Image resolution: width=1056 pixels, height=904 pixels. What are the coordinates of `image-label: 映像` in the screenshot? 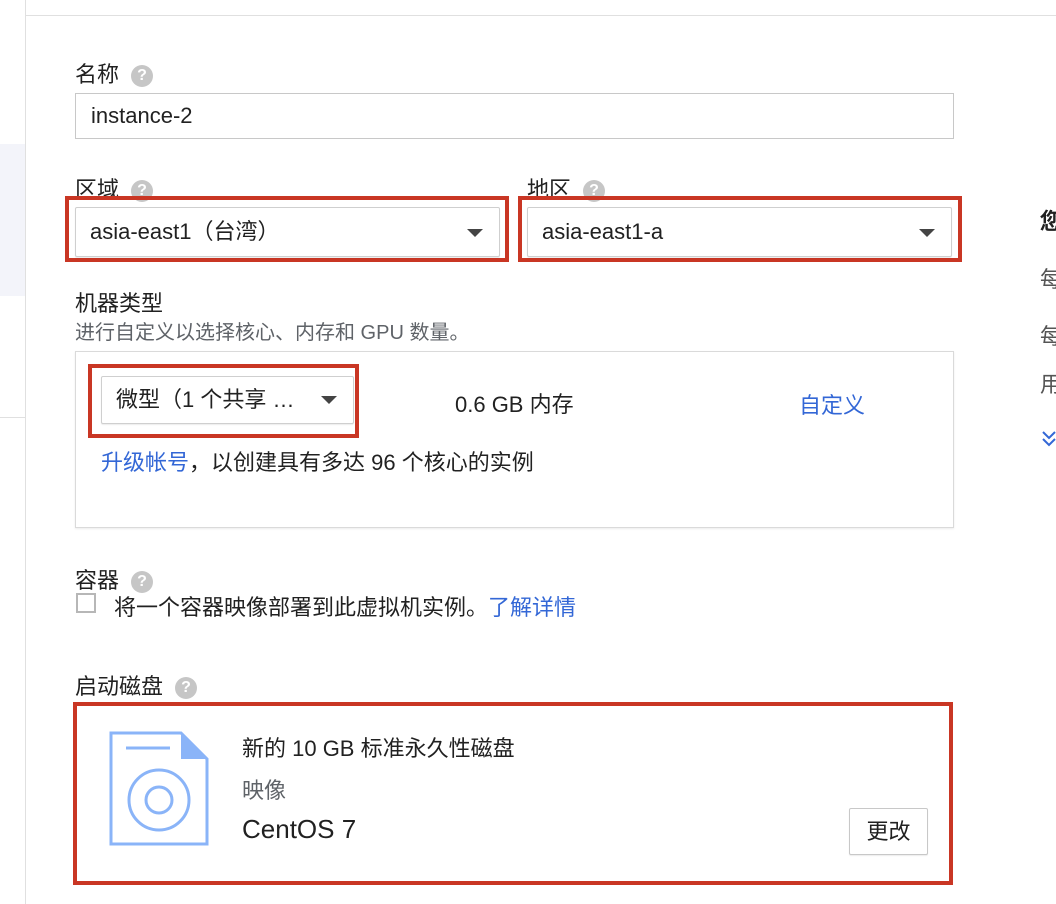 It's located at (264, 790).